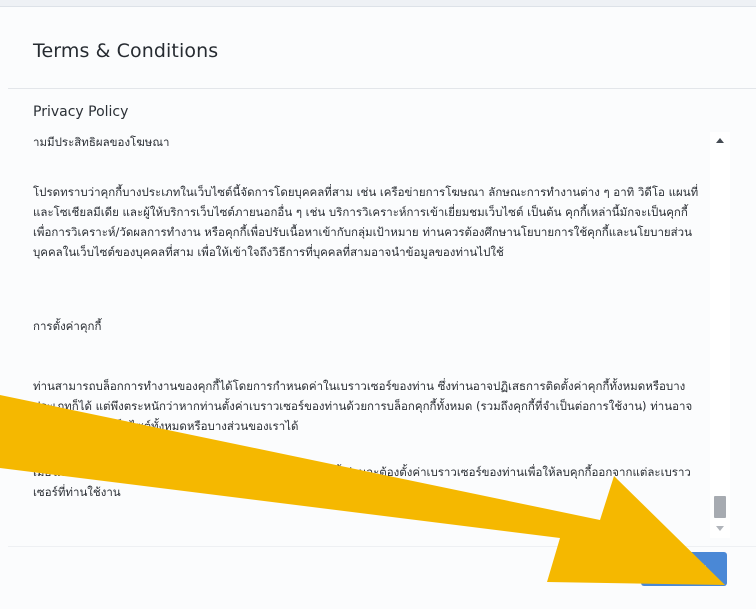 This screenshot has height=609, width=756. Describe the element at coordinates (720, 335) in the screenshot. I see `vertical-scrollbar` at that location.